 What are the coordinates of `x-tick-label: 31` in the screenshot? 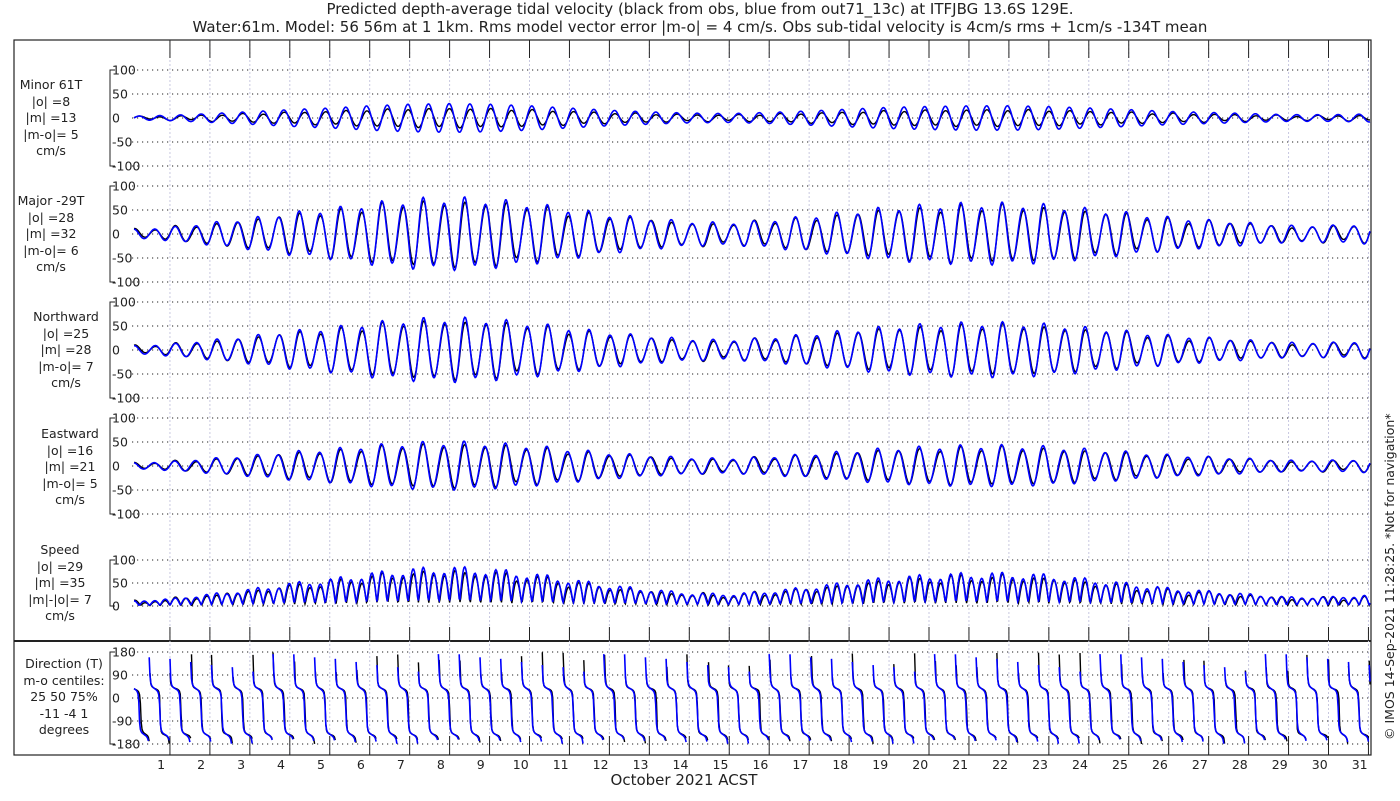 It's located at (1360, 764).